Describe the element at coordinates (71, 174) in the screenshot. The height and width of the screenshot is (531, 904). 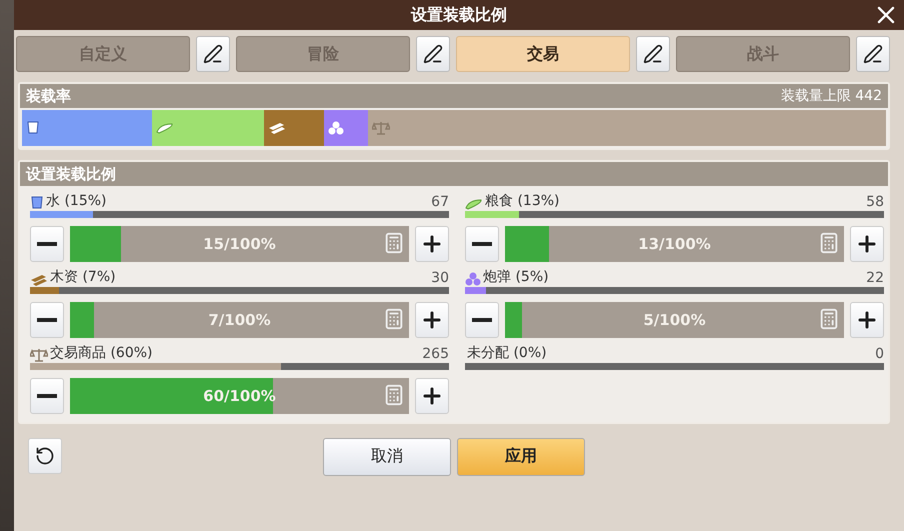
I see `panel-title: 设置装载比例` at that location.